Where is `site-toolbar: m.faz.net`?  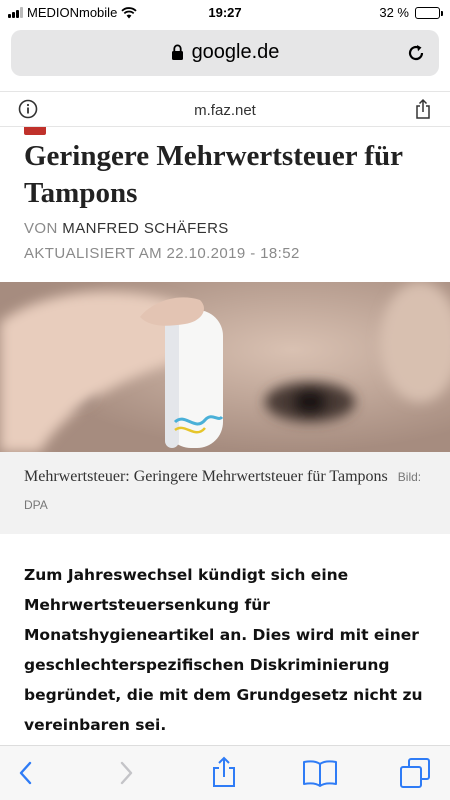
site-toolbar: m.faz.net is located at coordinates (225, 109).